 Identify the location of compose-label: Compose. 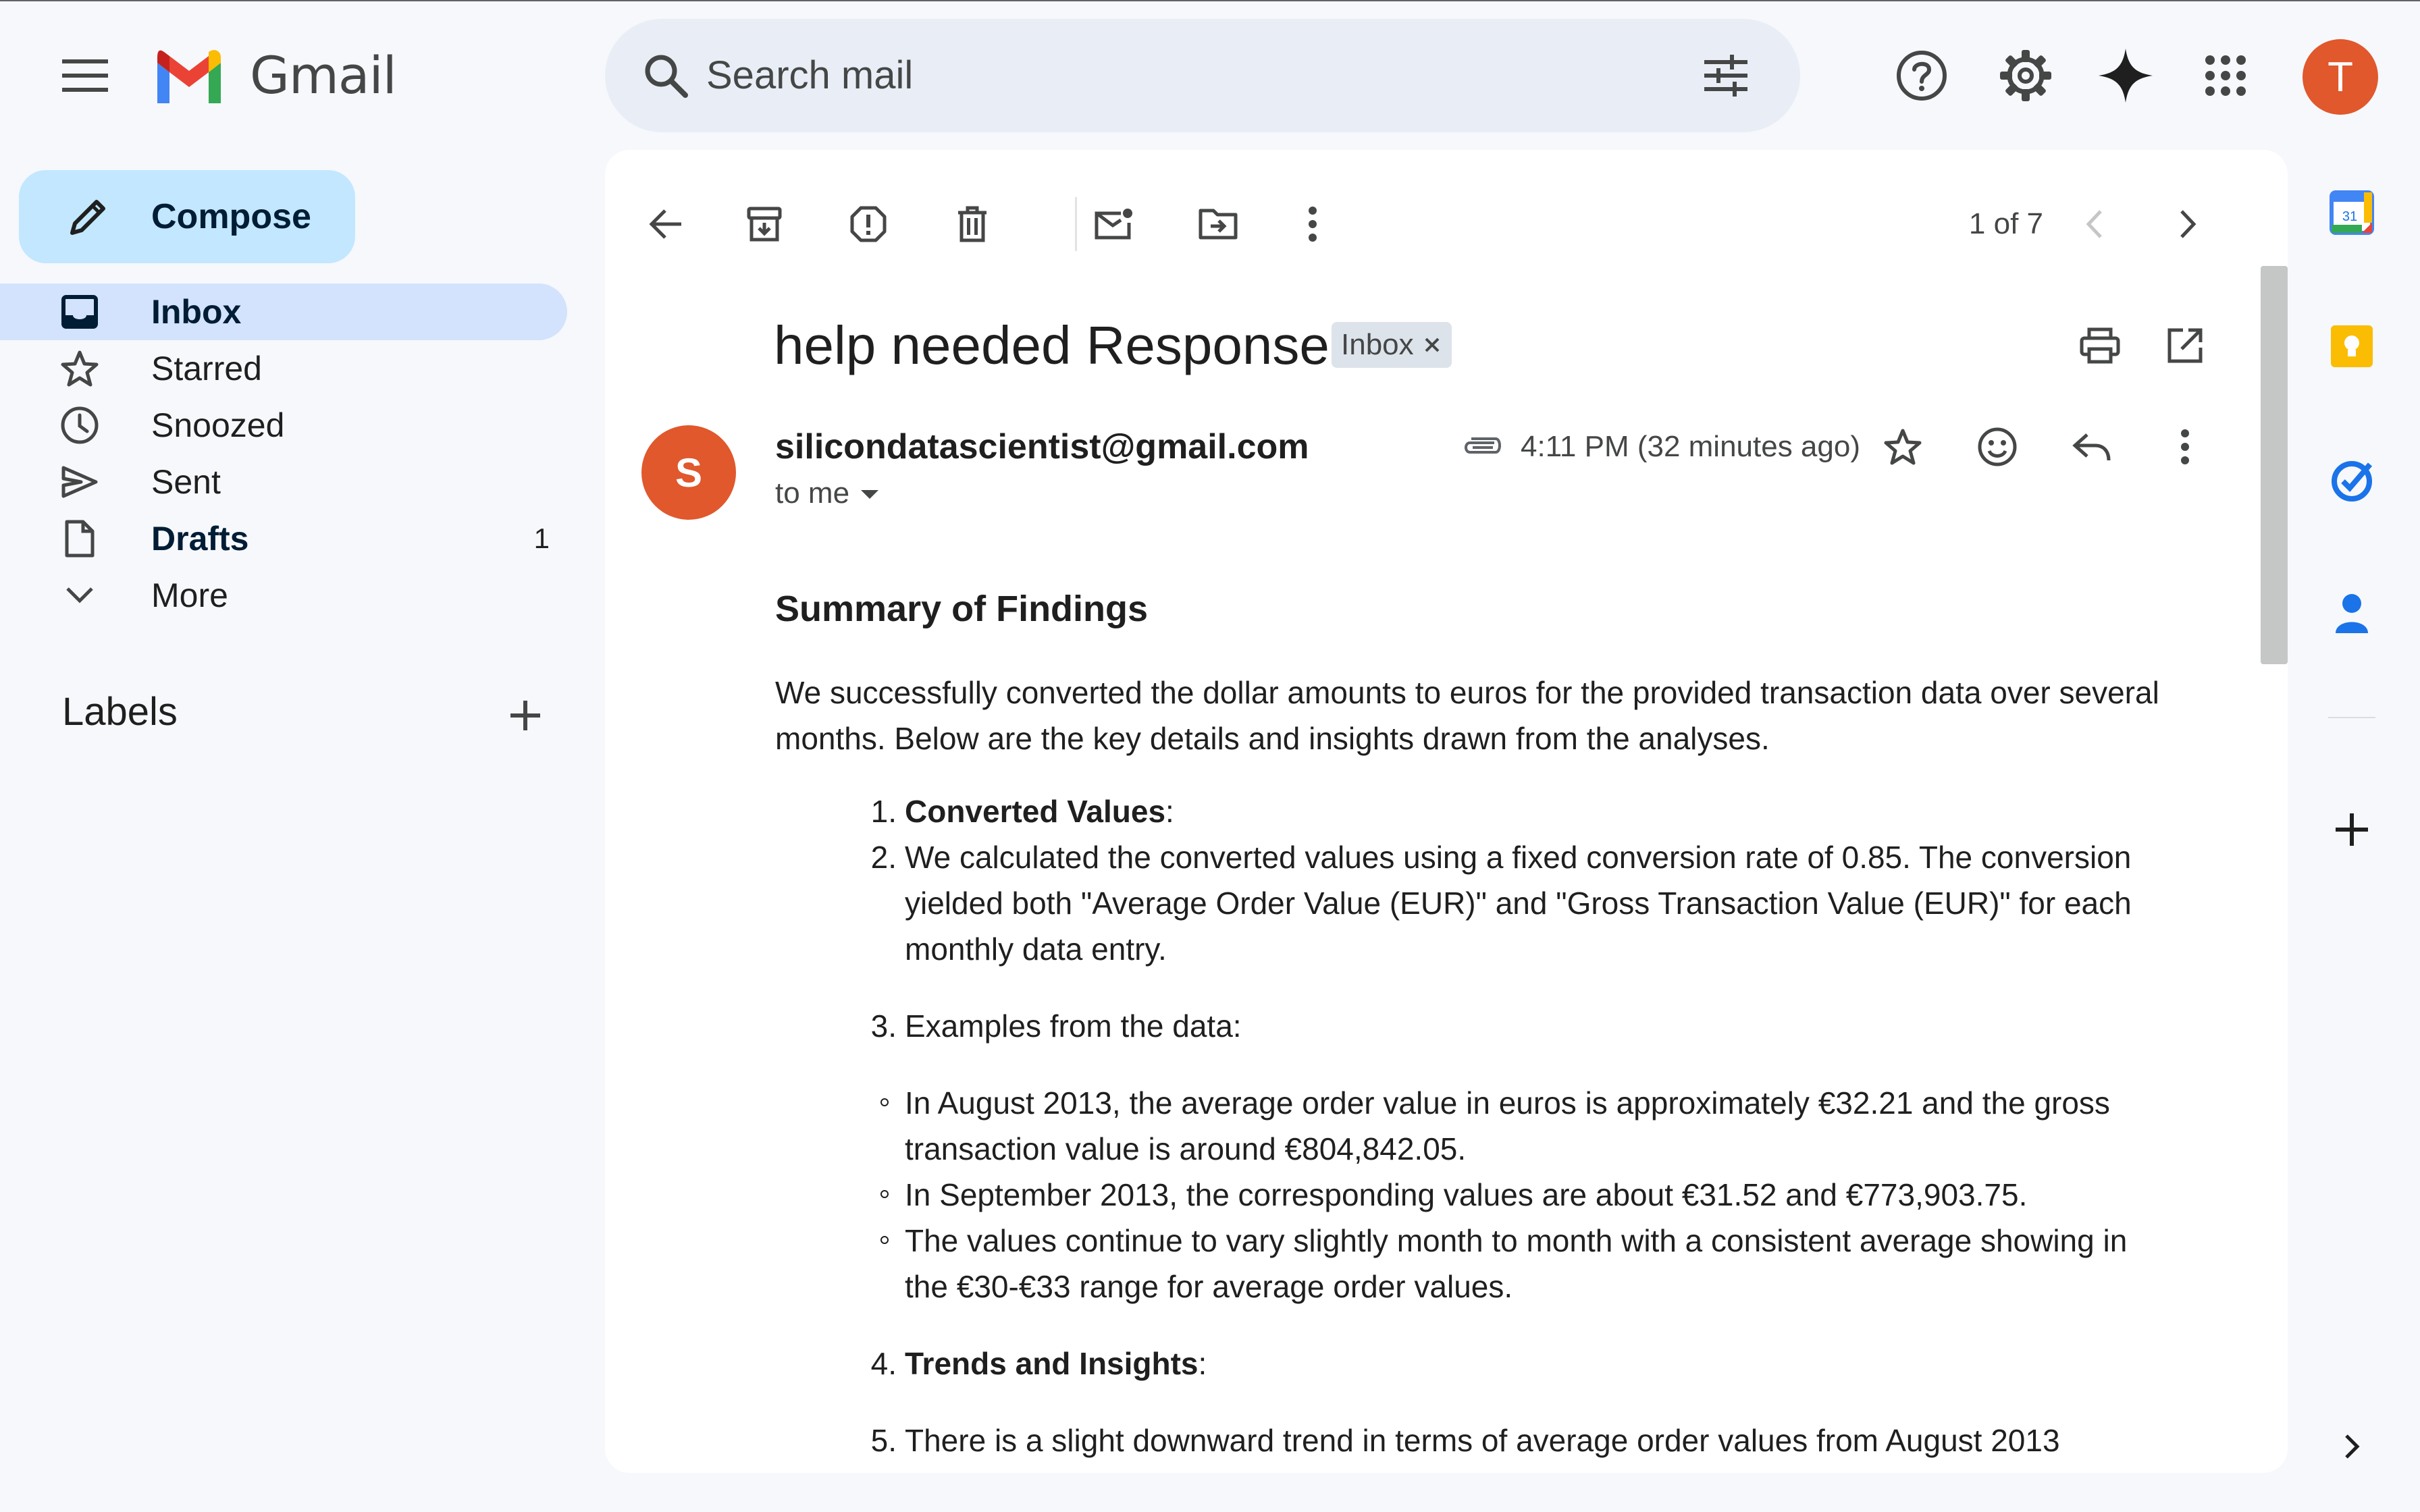
(231, 216).